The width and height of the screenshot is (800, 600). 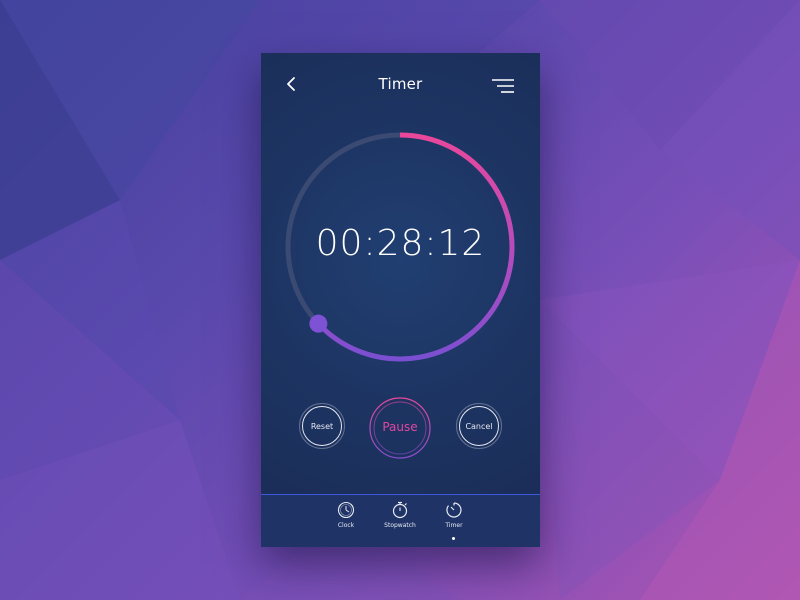 I want to click on menu-icon, so click(x=503, y=86).